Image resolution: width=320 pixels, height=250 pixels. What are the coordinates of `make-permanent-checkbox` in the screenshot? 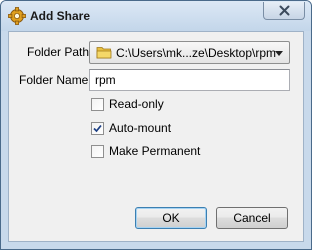 It's located at (97, 151).